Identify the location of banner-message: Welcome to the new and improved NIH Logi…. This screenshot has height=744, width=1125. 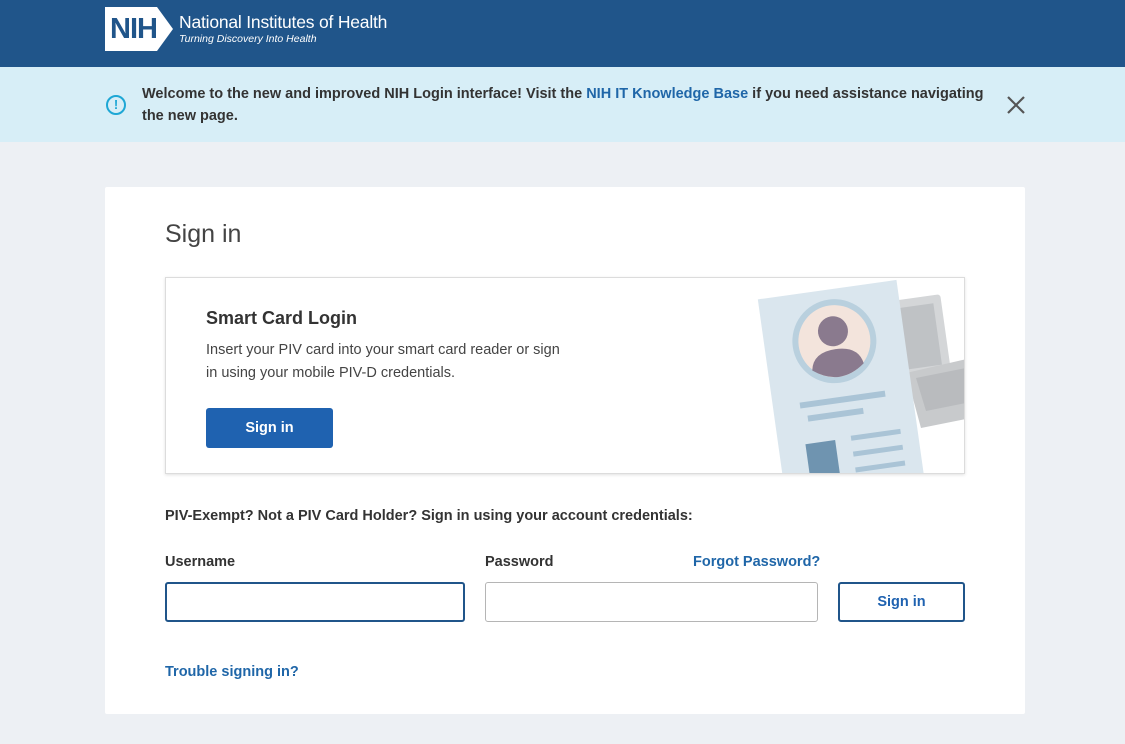
(567, 105).